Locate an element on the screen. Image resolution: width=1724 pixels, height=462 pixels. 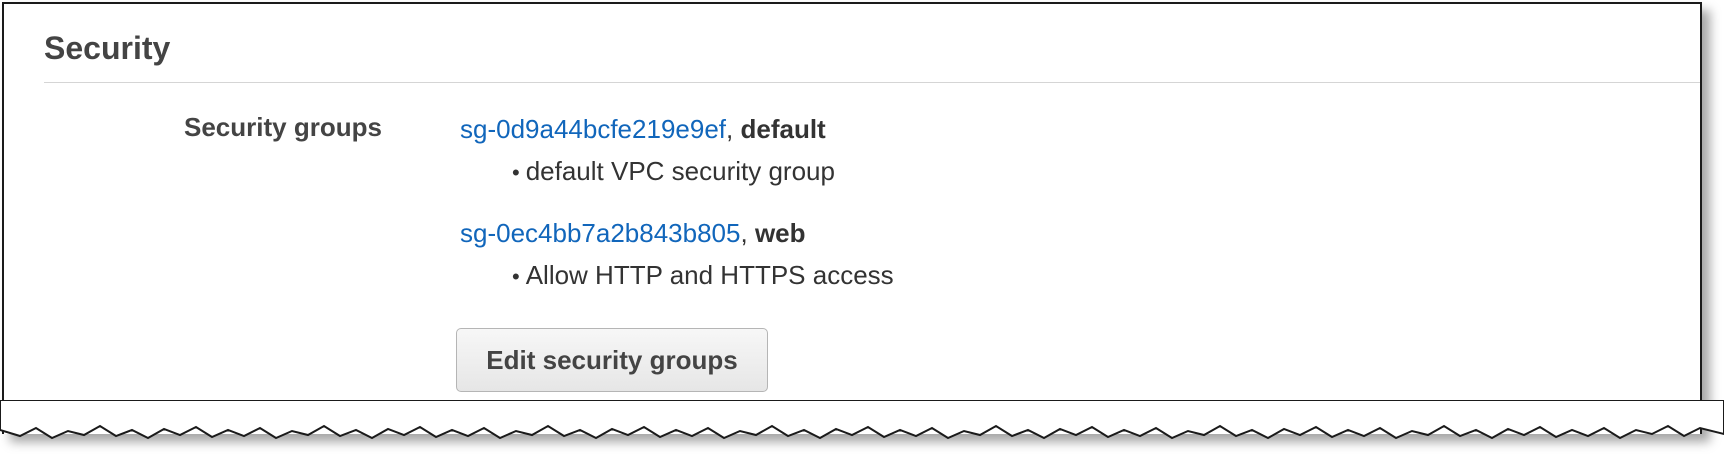
security-group-name: web is located at coordinates (780, 233).